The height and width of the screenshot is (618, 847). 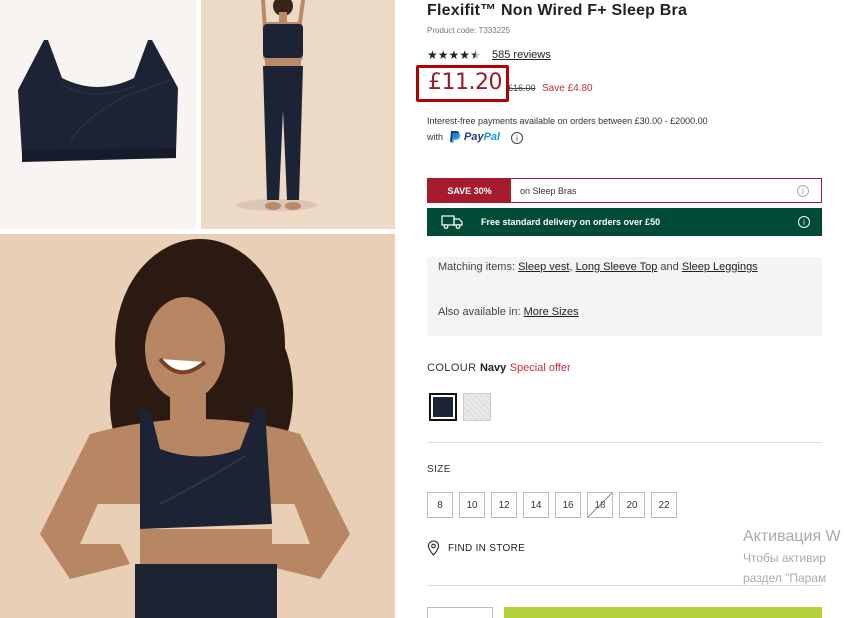 What do you see at coordinates (536, 505) in the screenshot?
I see `size-option-14: 14` at bounding box center [536, 505].